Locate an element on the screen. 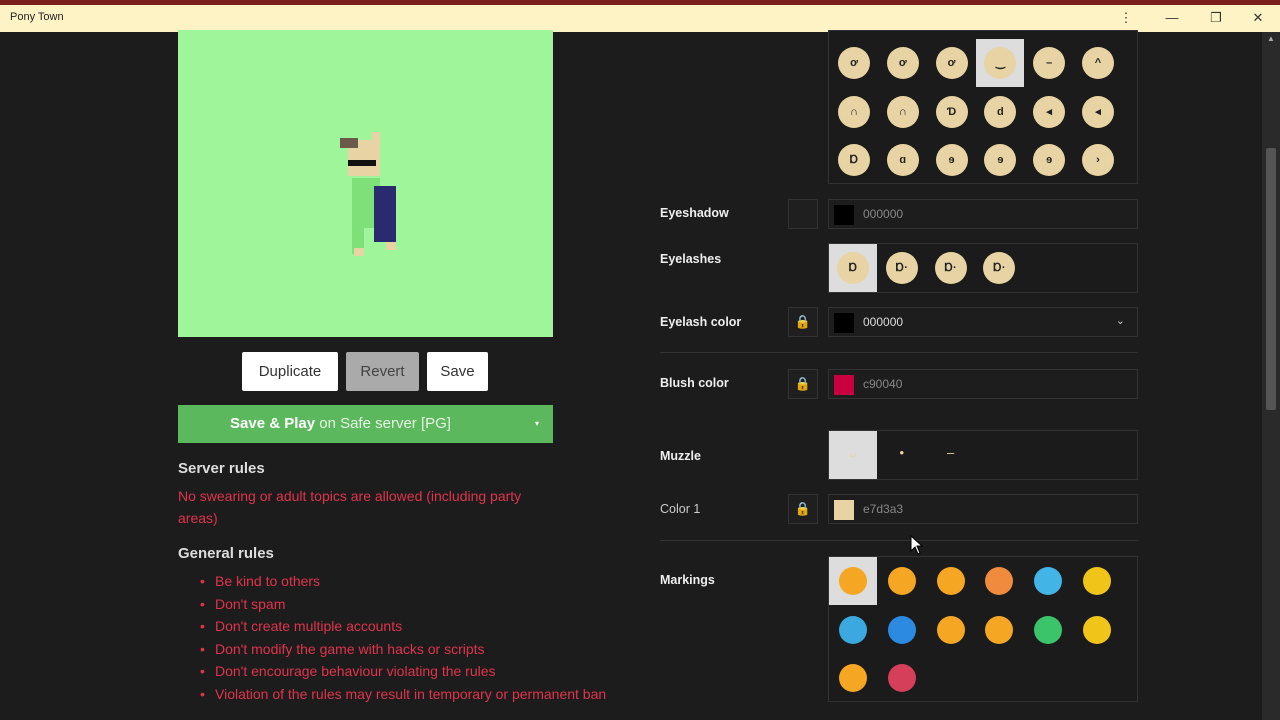  eye-option: Ɗ is located at coordinates (952, 112).